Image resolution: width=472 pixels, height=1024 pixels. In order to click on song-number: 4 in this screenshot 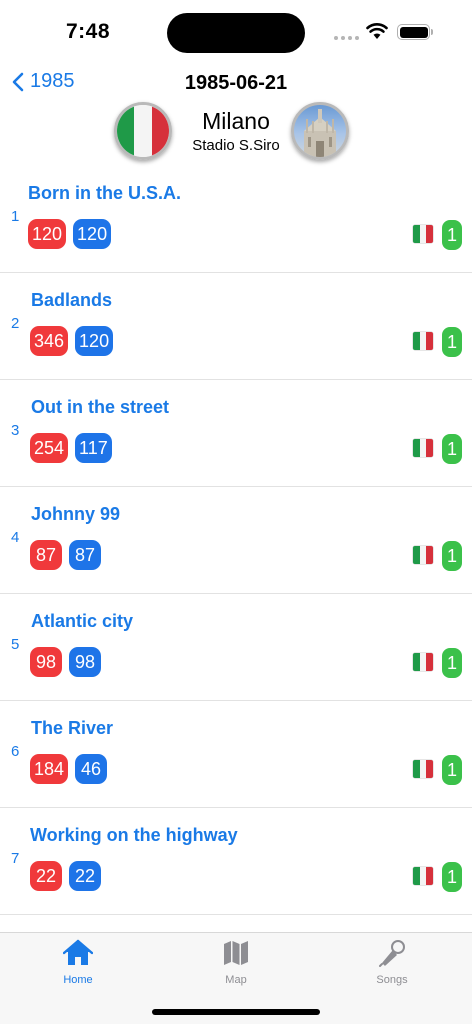, I will do `click(15, 537)`.